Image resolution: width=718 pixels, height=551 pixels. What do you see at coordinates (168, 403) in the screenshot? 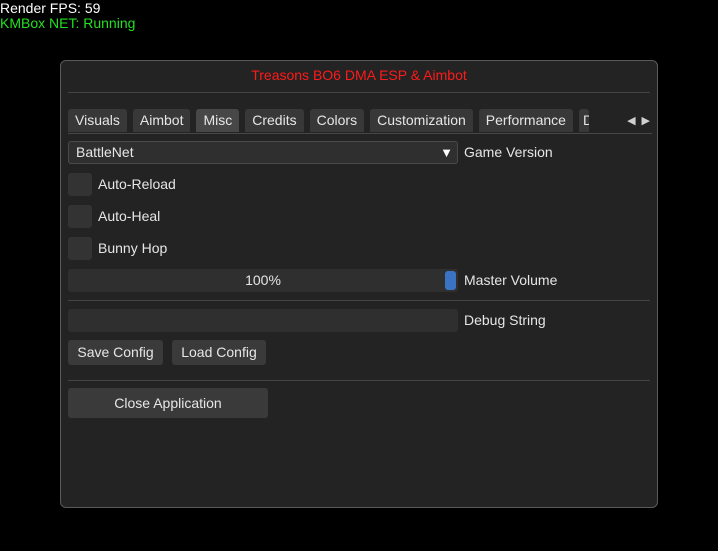
I see `close-application-button: Close Application` at bounding box center [168, 403].